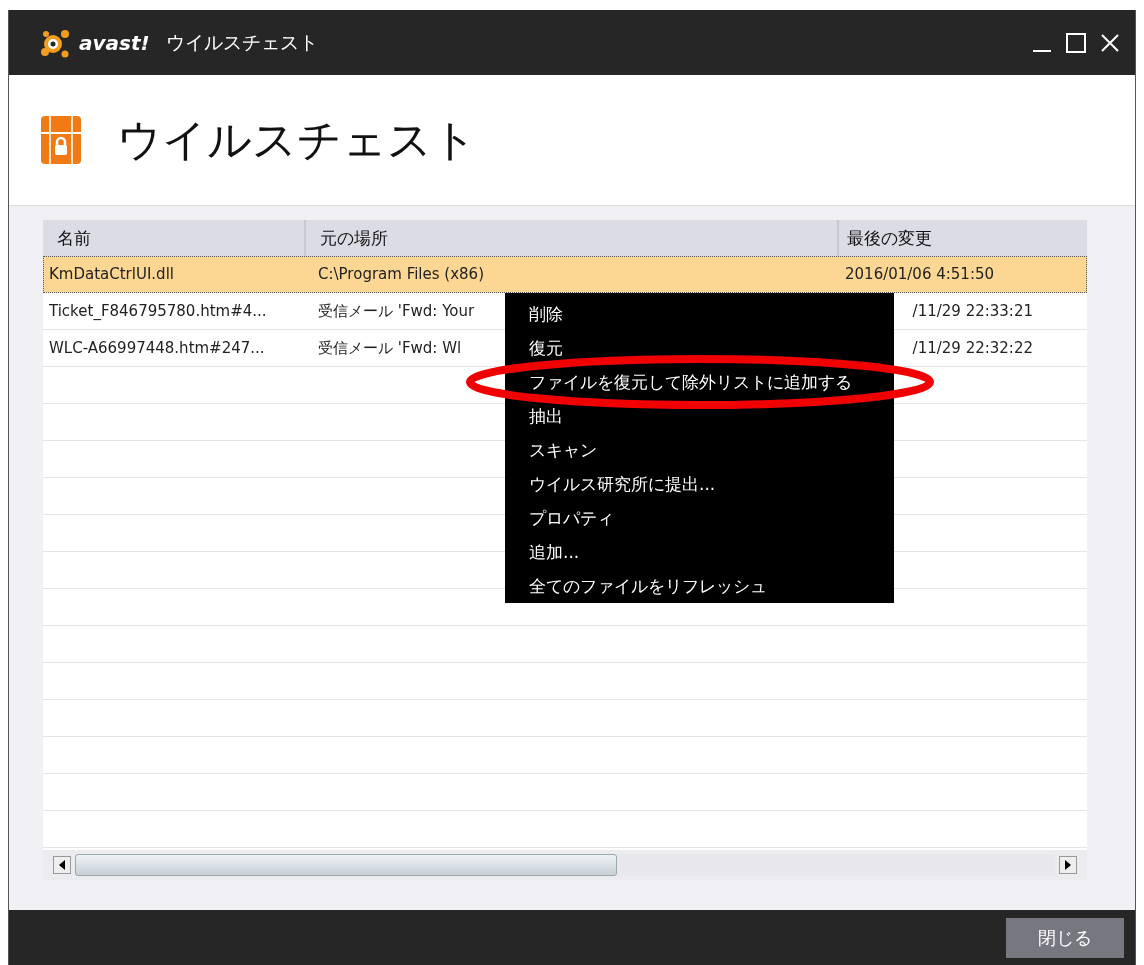  Describe the element at coordinates (389, 348) in the screenshot. I see `location-cell-text: 受信メール 'Fwd: Wl` at that location.